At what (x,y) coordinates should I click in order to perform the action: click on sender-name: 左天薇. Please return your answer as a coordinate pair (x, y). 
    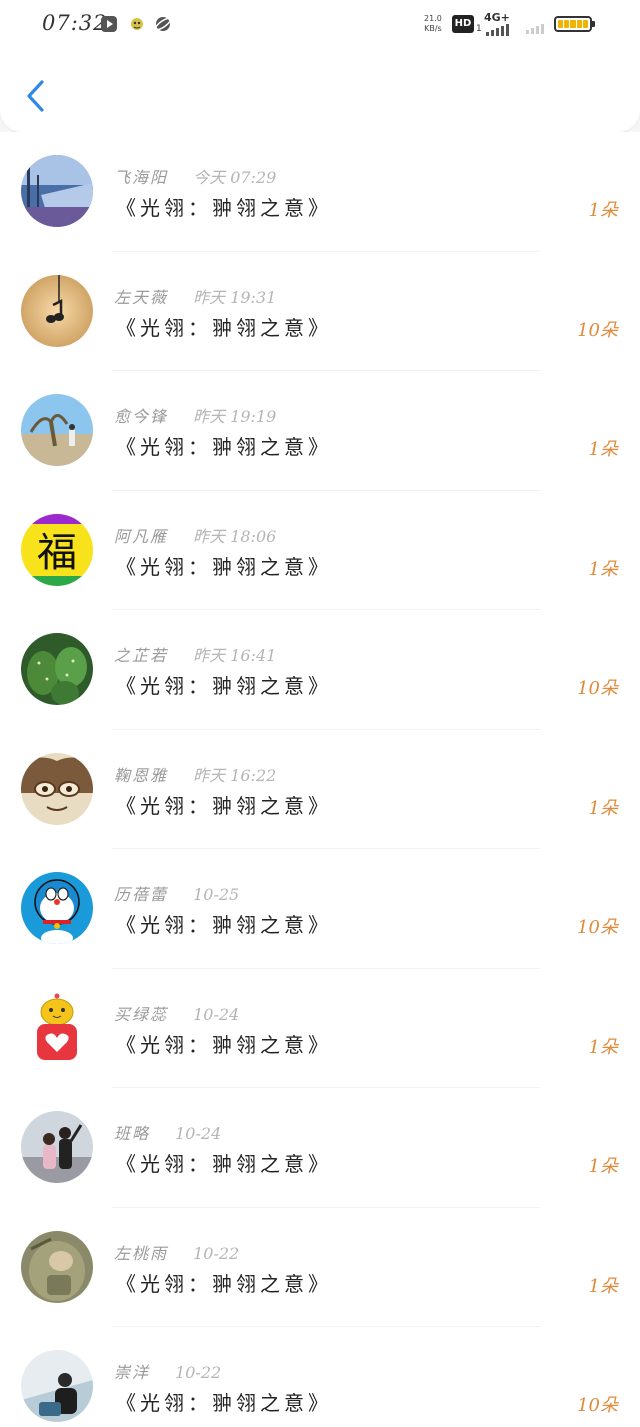
    Looking at the image, I should click on (141, 297).